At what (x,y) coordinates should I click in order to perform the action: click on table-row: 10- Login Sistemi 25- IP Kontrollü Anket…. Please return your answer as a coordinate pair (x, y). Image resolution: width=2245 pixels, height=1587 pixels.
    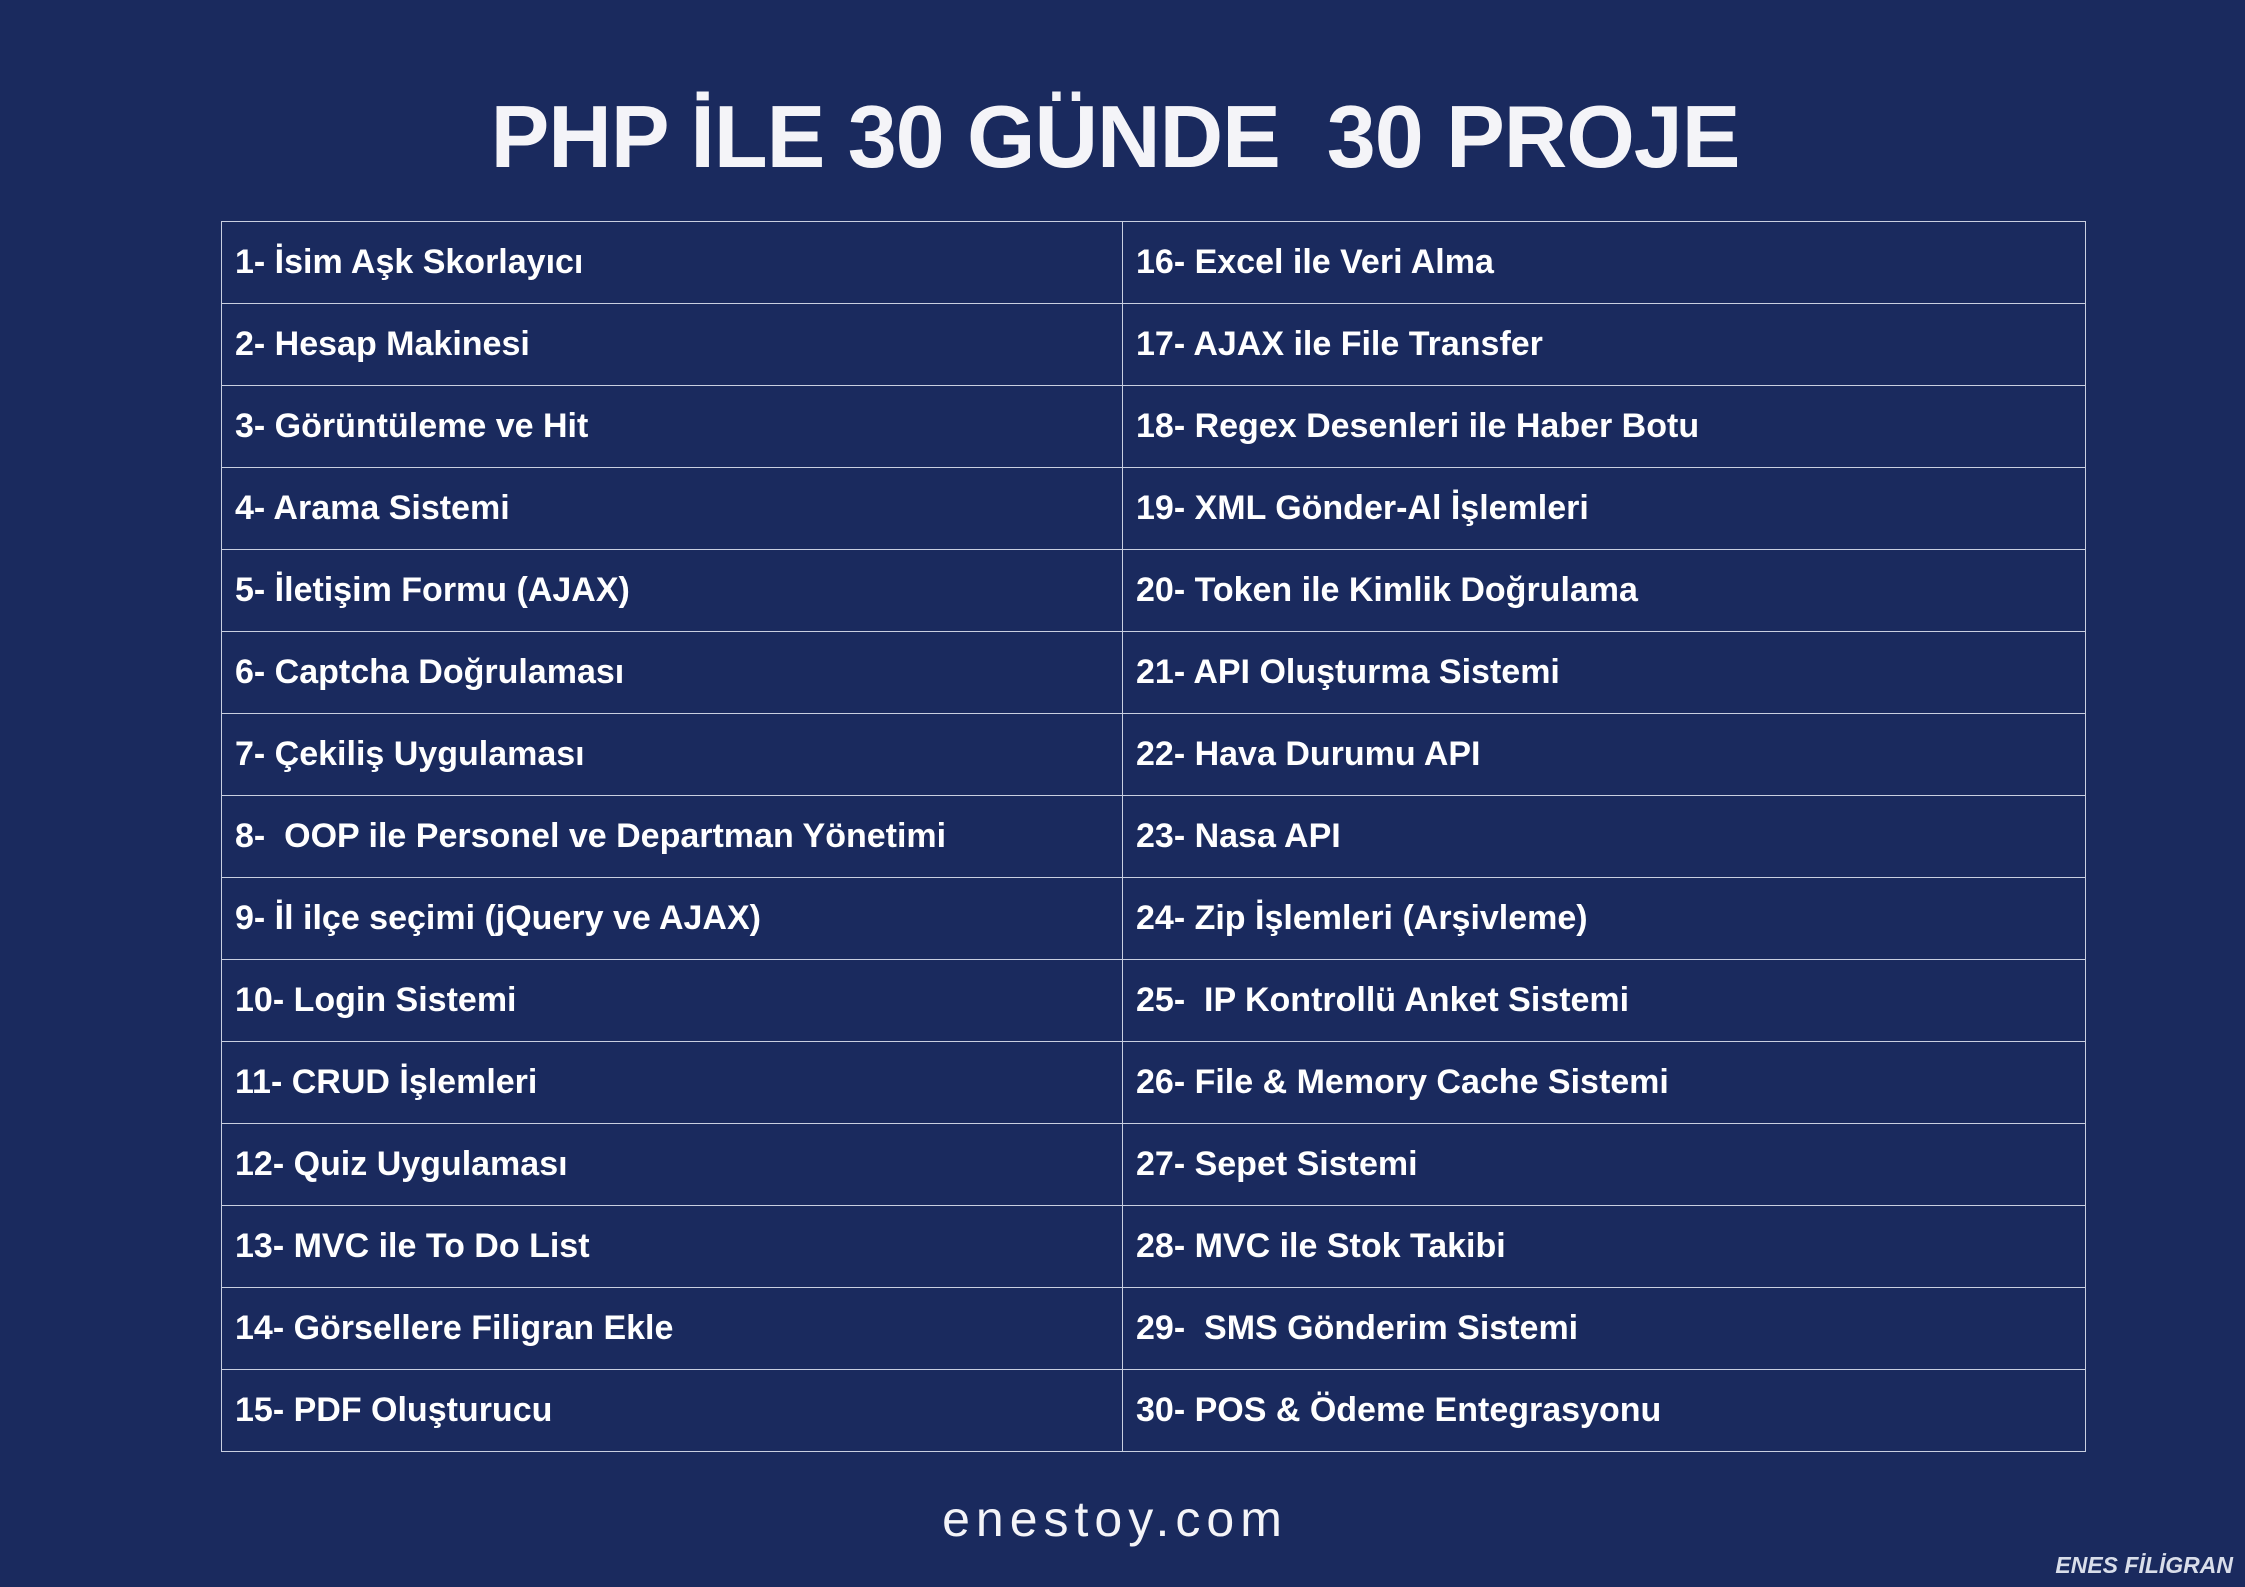
    Looking at the image, I should click on (1153, 1000).